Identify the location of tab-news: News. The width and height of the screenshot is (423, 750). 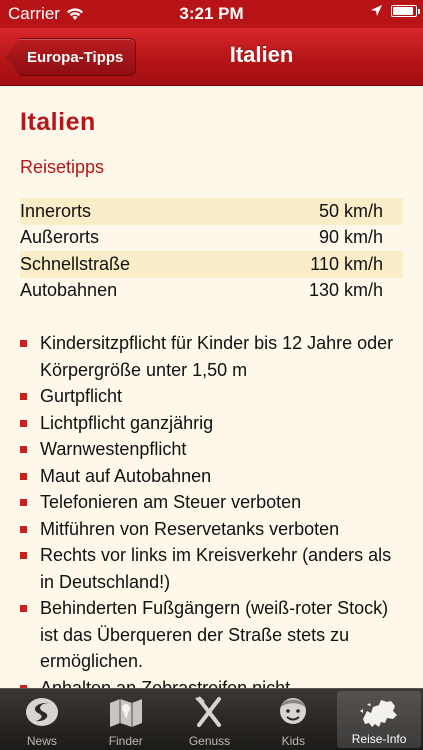
(42, 719).